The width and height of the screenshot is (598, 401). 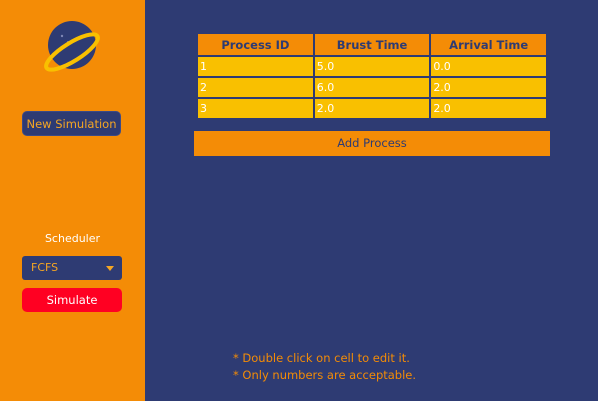 I want to click on table-row: 1 5.0 0.0, so click(x=372, y=66).